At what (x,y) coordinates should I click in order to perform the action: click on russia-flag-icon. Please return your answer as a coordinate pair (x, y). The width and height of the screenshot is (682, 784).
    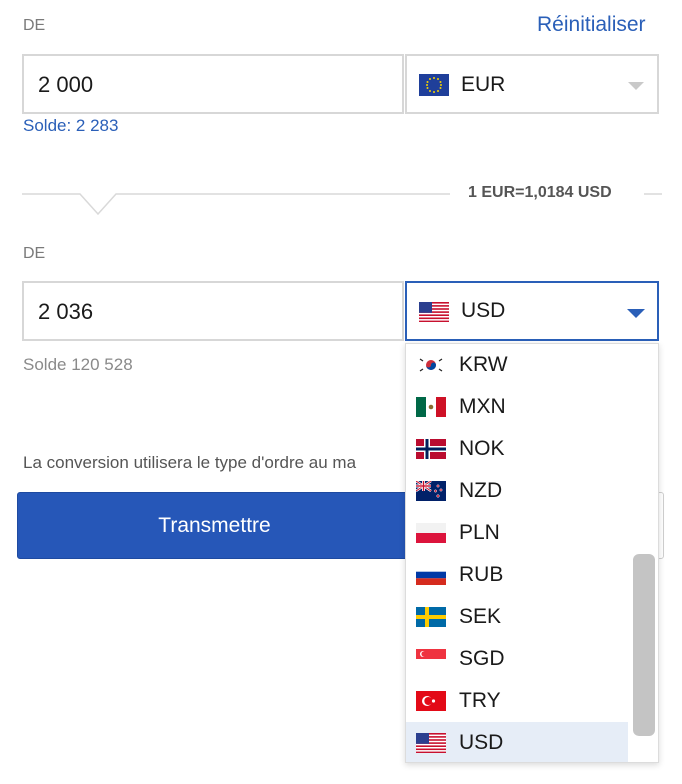
    Looking at the image, I should click on (431, 575).